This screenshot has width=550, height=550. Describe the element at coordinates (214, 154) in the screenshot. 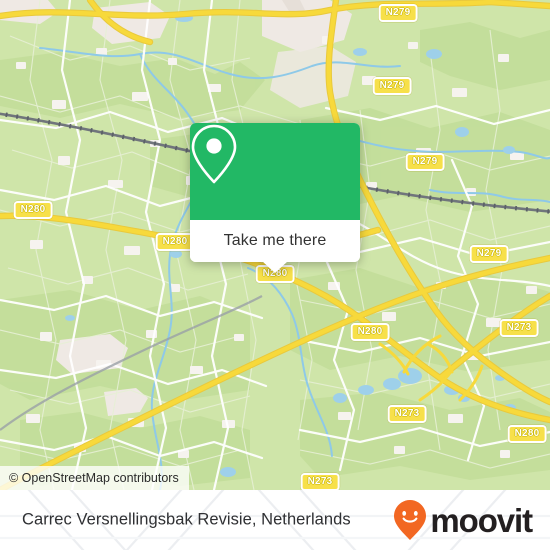

I see `map-pin-icon` at that location.